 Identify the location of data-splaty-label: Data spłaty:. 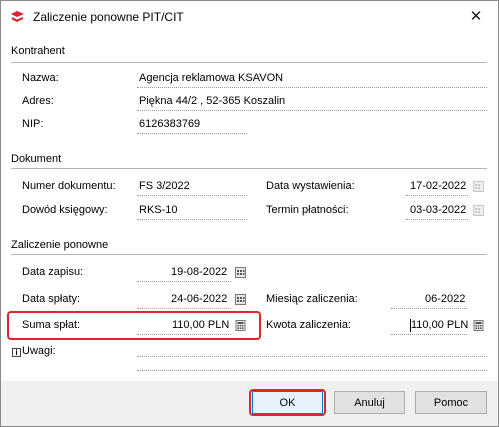
(51, 299).